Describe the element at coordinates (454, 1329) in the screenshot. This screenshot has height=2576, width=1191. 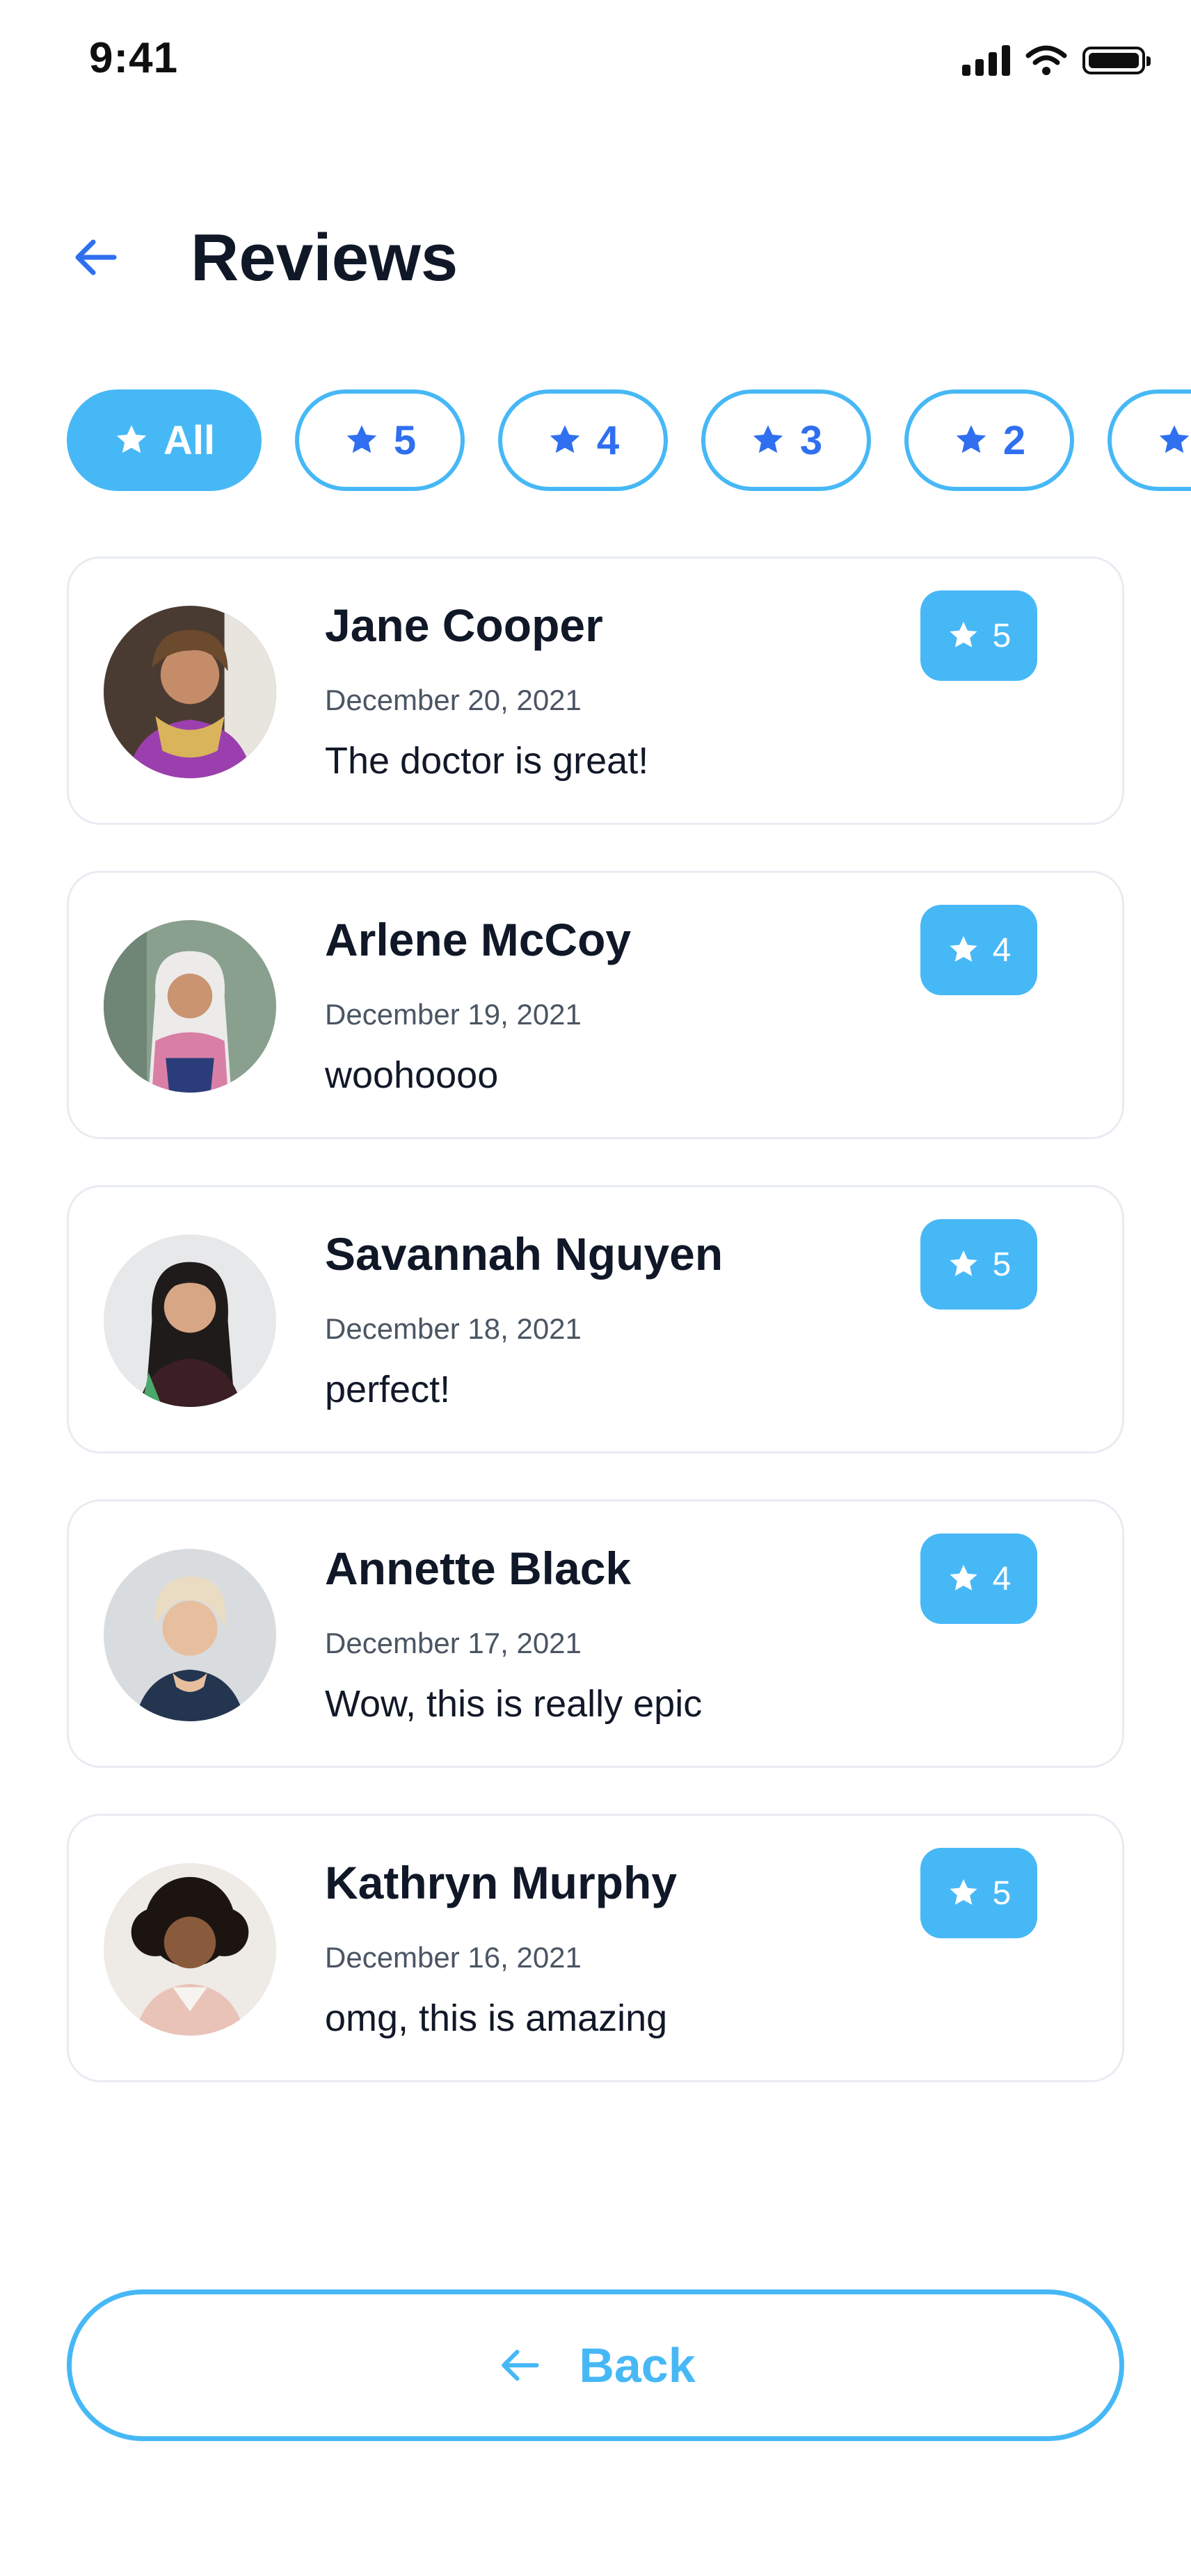
I see `review-date: December 18, 2021` at that location.